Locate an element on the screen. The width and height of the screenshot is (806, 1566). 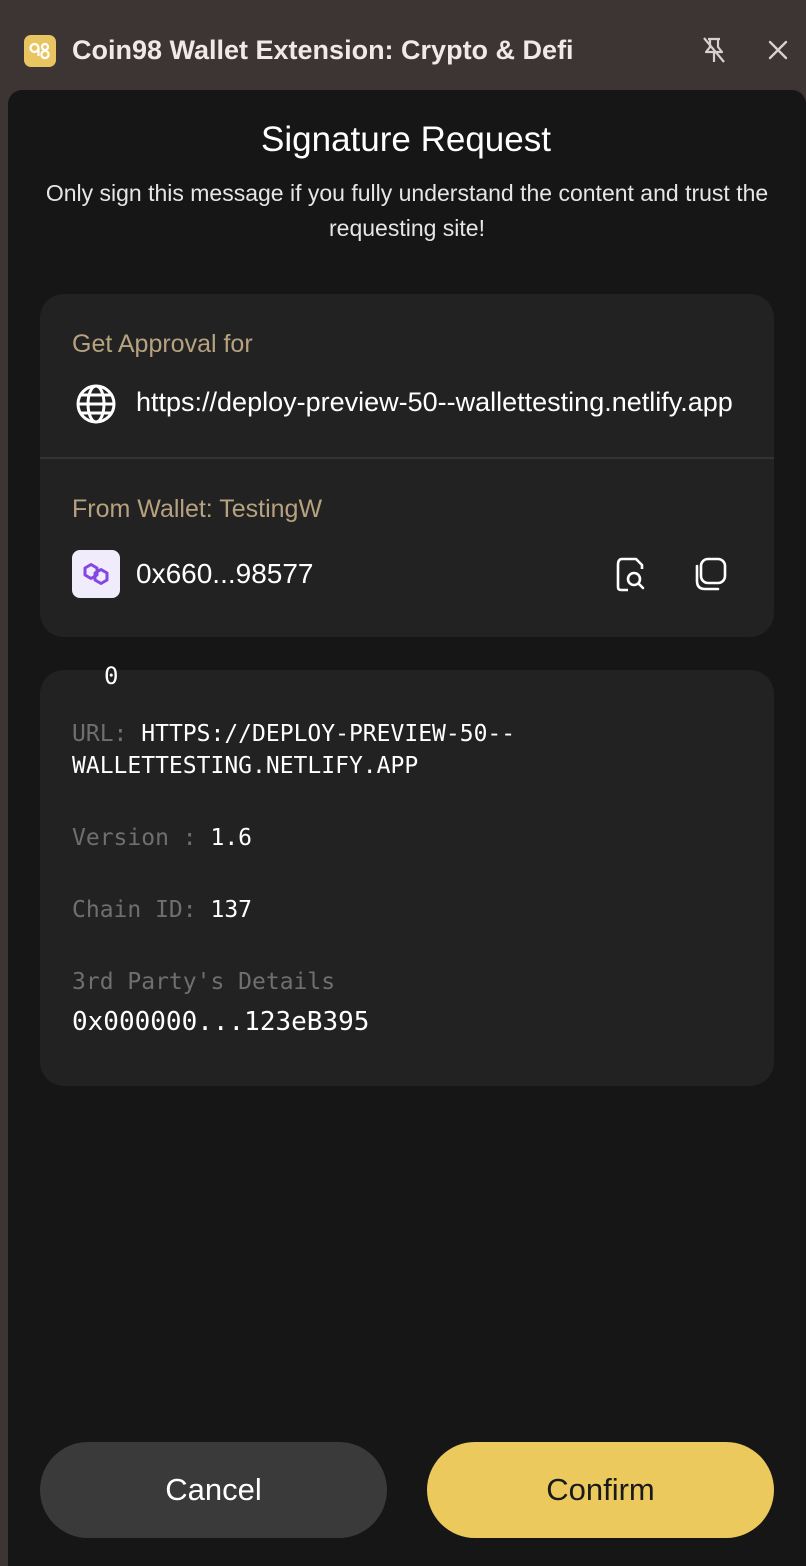
cancel-button: Cancel is located at coordinates (213, 1490).